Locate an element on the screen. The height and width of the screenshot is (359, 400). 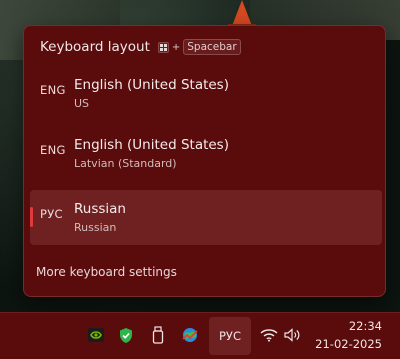
layout-item-russian: РУС Russian Russian is located at coordinates (206, 217).